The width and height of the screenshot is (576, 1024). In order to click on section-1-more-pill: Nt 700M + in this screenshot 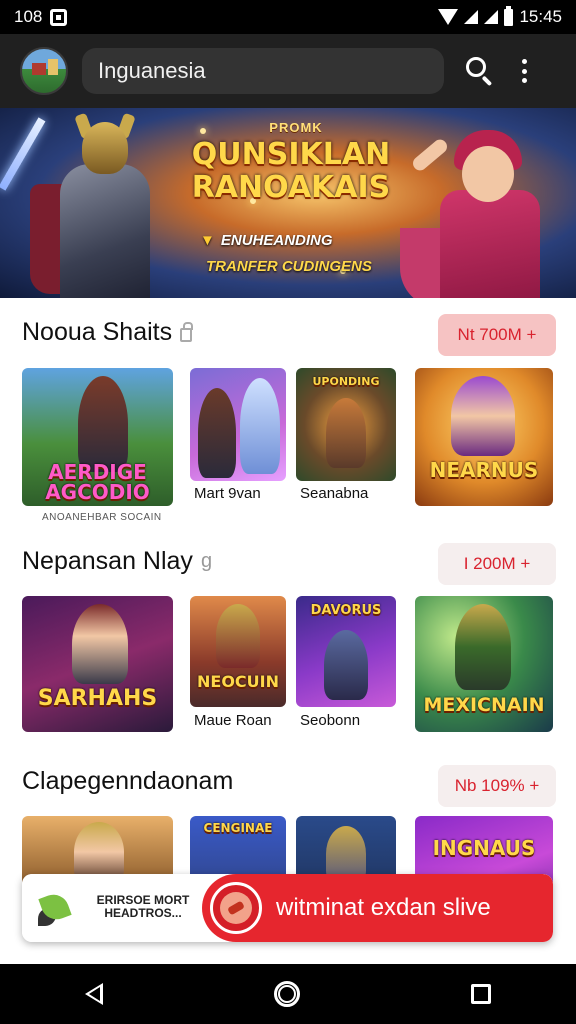, I will do `click(497, 335)`.